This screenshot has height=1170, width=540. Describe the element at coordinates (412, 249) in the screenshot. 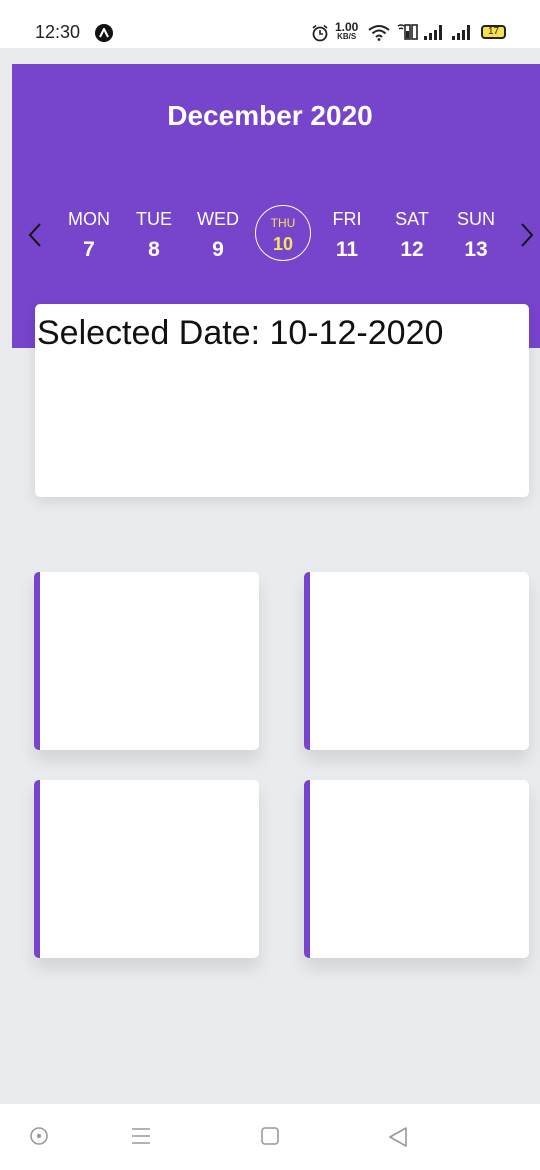

I see `day-number: 12` at that location.